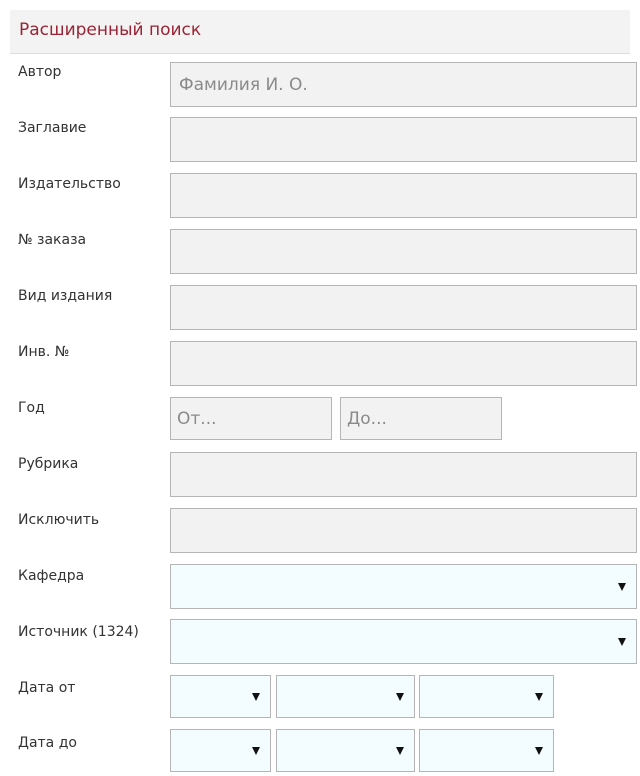 Image resolution: width=640 pixels, height=776 pixels. I want to click on date-from-year-select, so click(486, 696).